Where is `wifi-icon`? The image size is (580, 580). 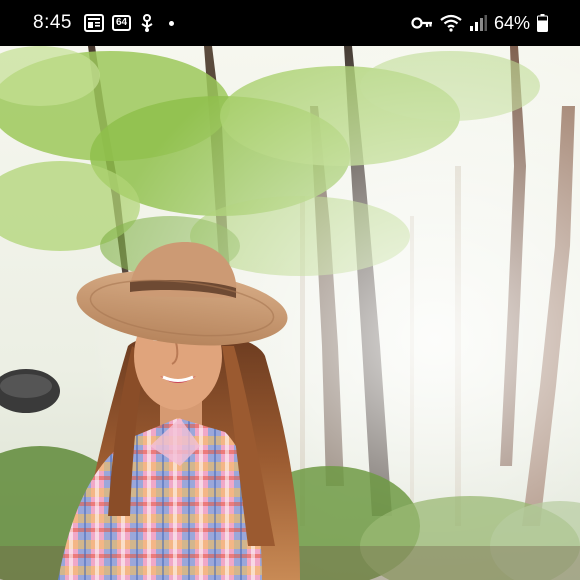 wifi-icon is located at coordinates (451, 23).